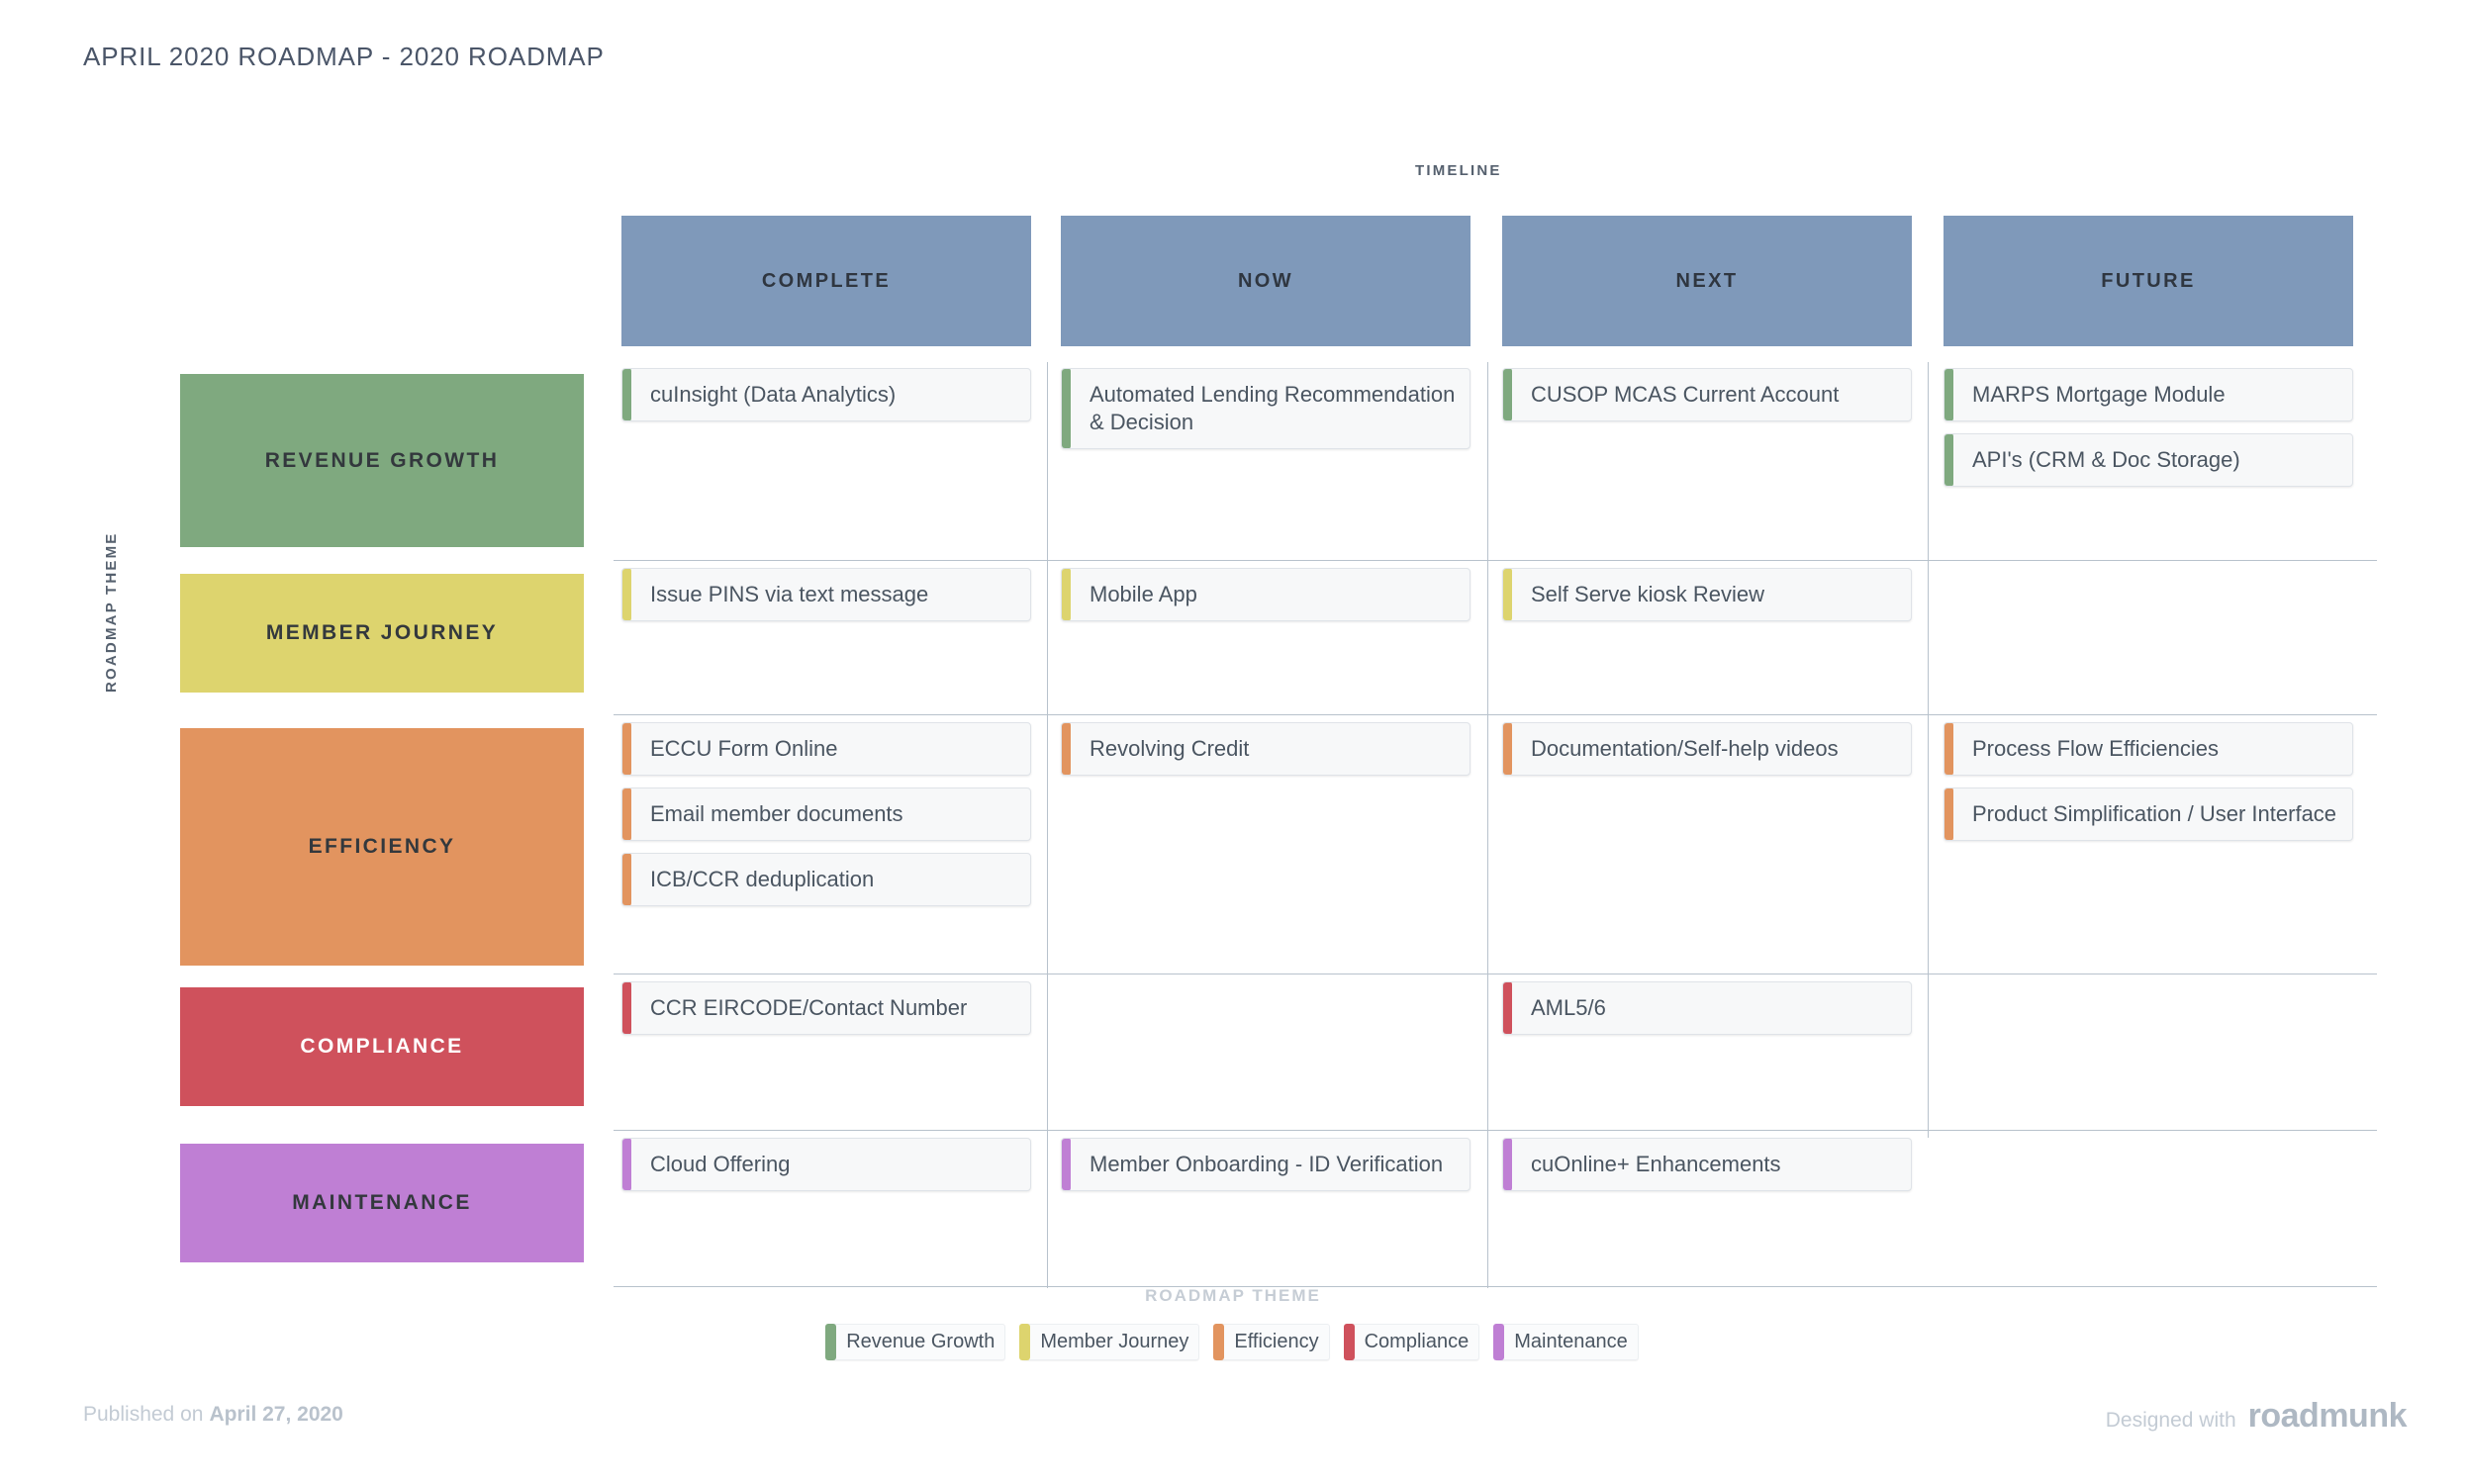 The image size is (2466, 1484). I want to click on card-label: API's (CRM & Doc Storage), so click(2106, 460).